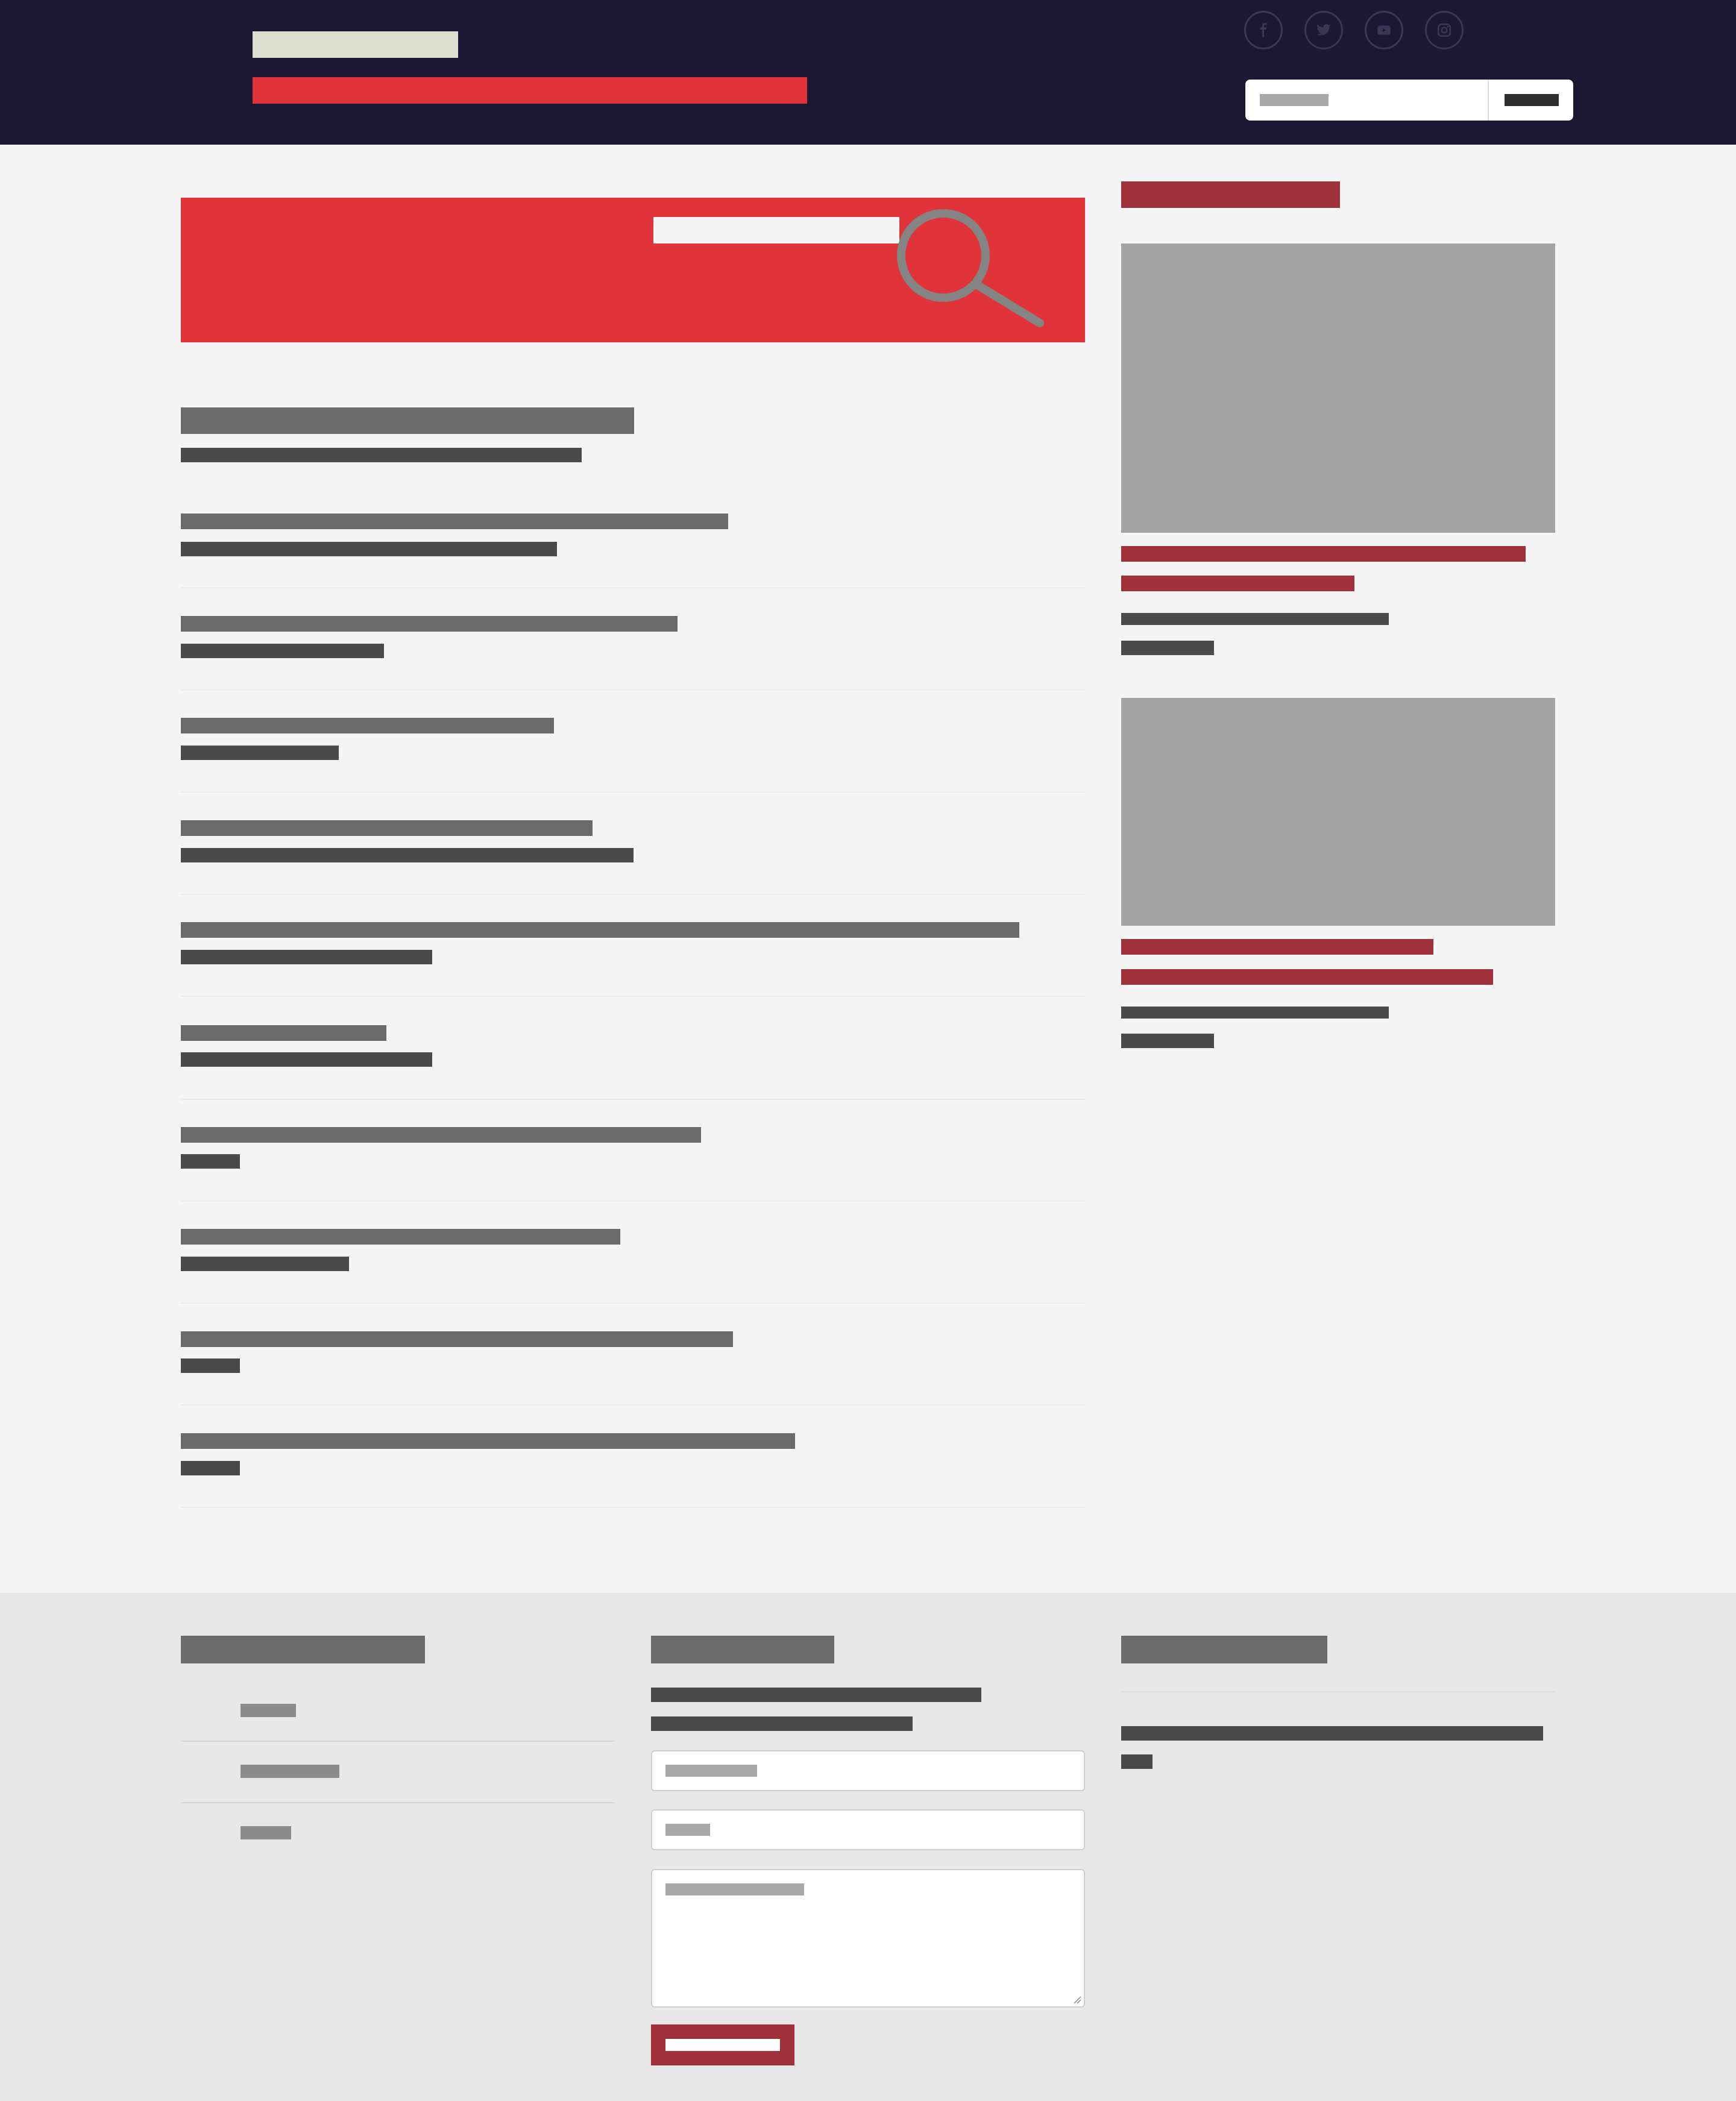  Describe the element at coordinates (742, 1649) in the screenshot. I see `contact-form-heading` at that location.